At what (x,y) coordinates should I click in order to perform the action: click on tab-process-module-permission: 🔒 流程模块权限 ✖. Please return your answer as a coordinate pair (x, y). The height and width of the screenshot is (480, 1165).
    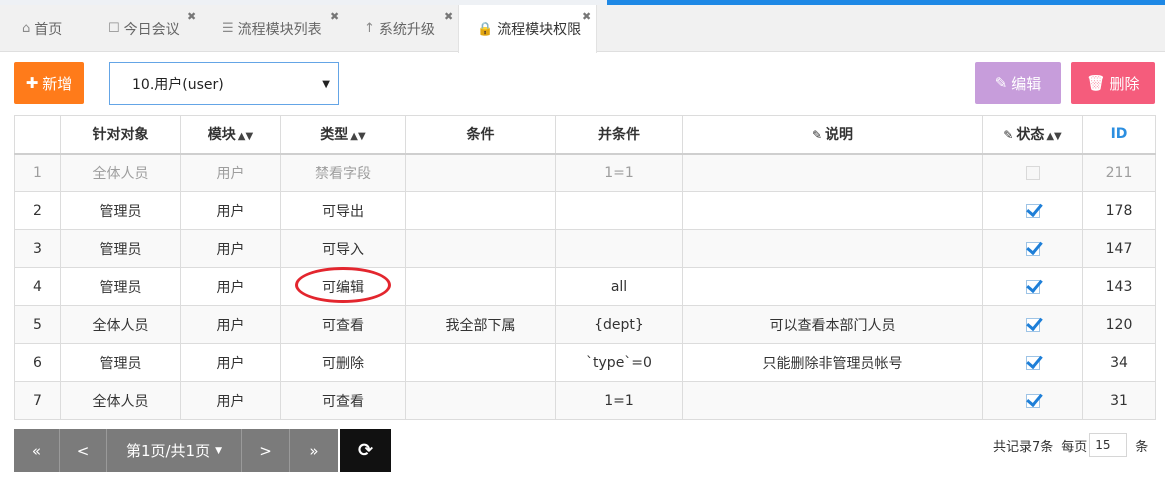
    Looking at the image, I should click on (527, 29).